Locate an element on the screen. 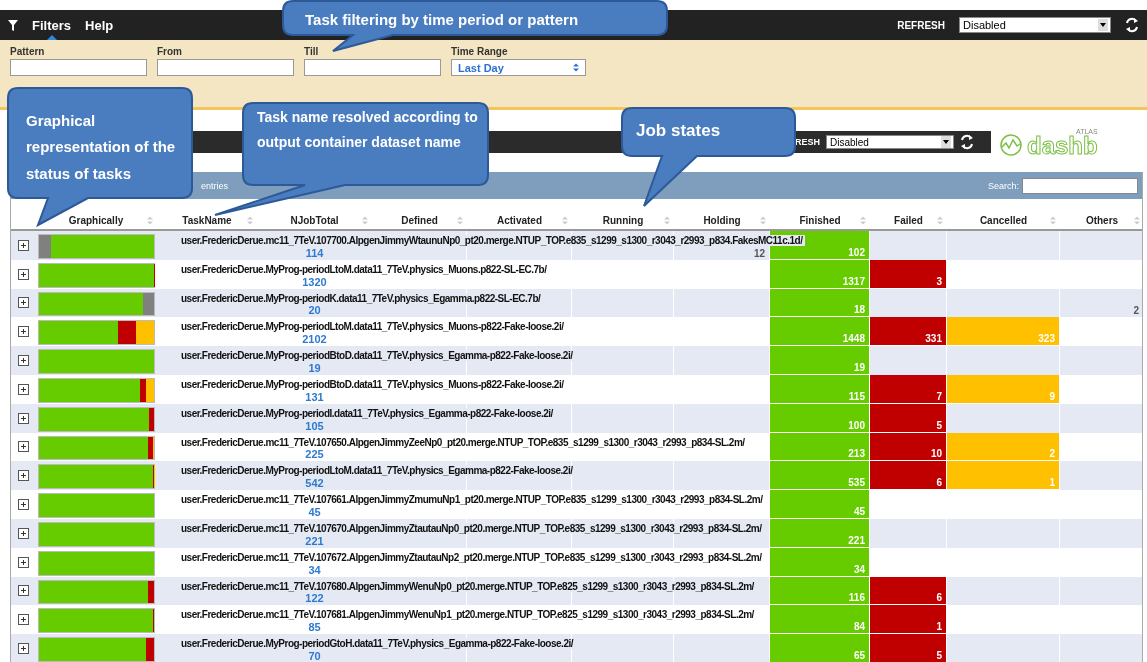 The image size is (1147, 662). menu-tab: Filters is located at coordinates (51, 25).